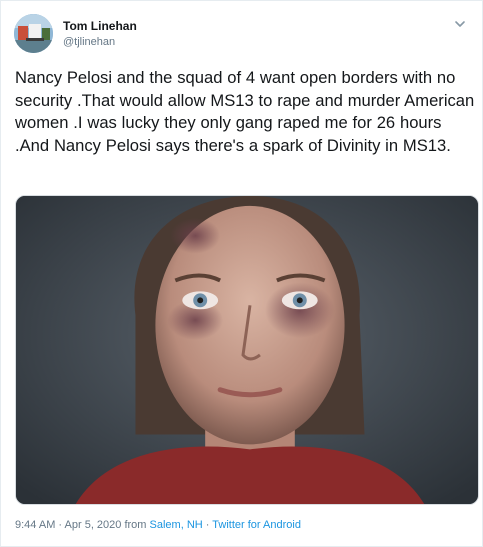  Describe the element at coordinates (135, 525) in the screenshot. I see `from-label: from` at that location.